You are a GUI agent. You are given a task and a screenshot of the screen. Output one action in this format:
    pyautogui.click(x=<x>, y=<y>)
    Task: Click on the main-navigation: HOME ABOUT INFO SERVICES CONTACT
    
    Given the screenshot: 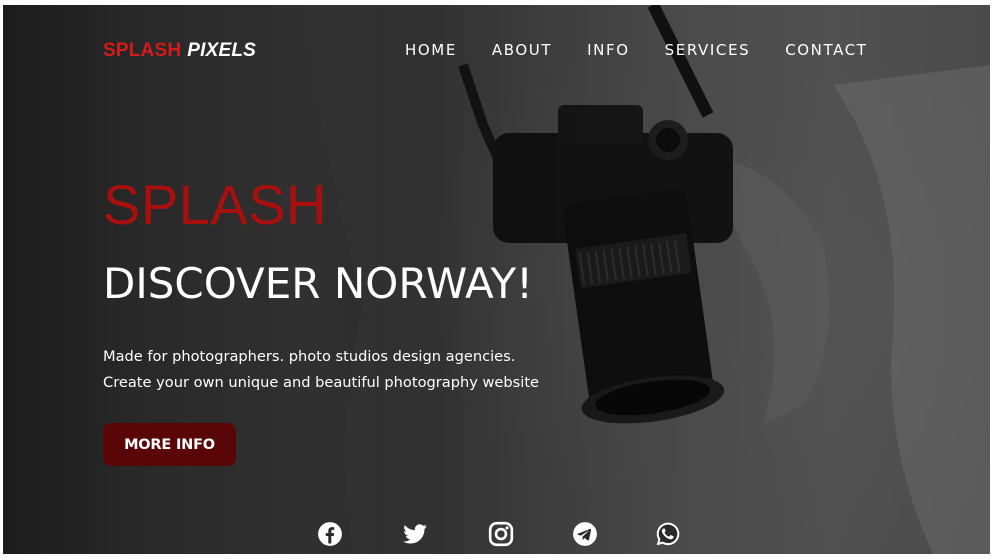 What is the action you would take?
    pyautogui.click(x=636, y=50)
    